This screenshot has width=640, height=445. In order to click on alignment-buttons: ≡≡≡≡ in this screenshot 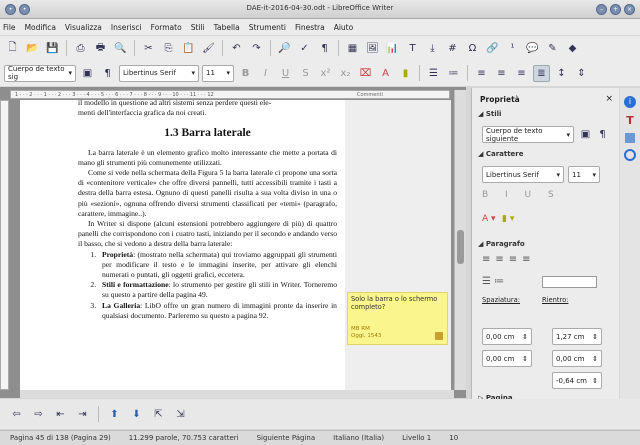, I will do `click(509, 259)`.